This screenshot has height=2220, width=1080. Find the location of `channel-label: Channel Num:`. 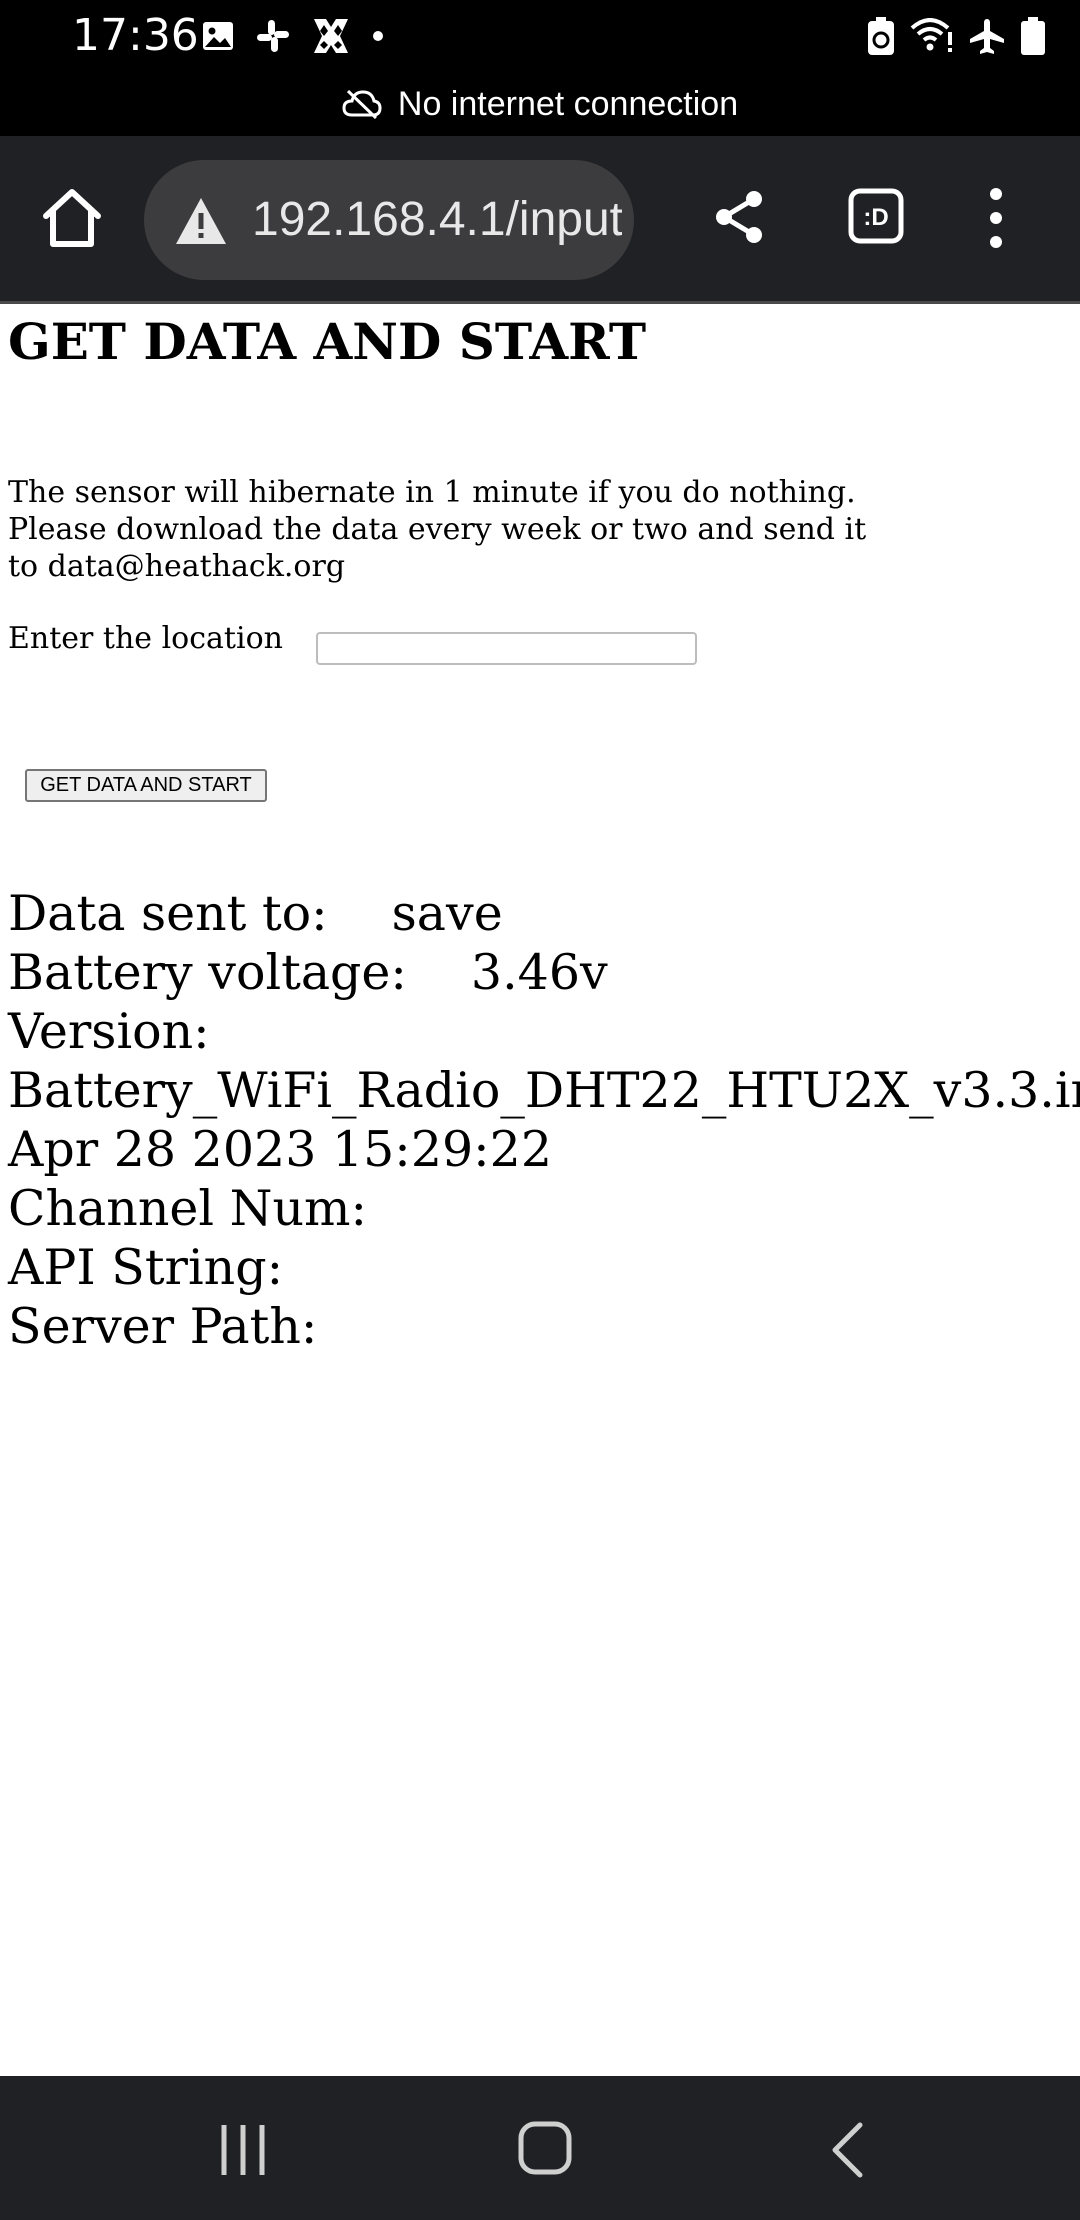

channel-label: Channel Num: is located at coordinates (188, 1208).